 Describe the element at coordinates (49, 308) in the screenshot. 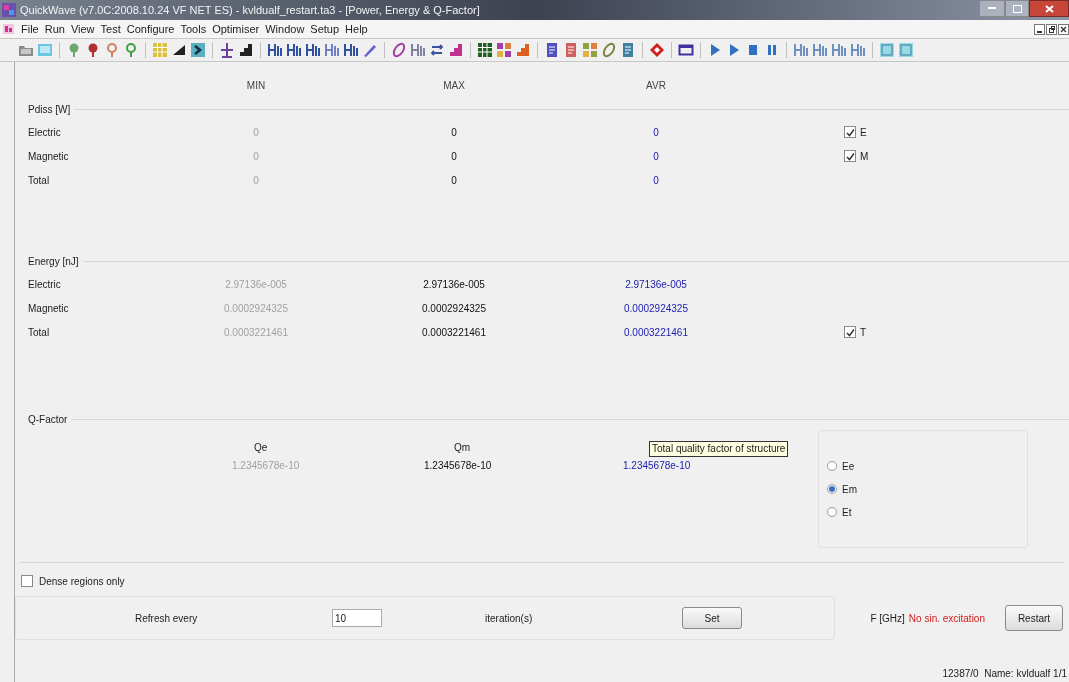

I see `row-label: Magnetic` at that location.